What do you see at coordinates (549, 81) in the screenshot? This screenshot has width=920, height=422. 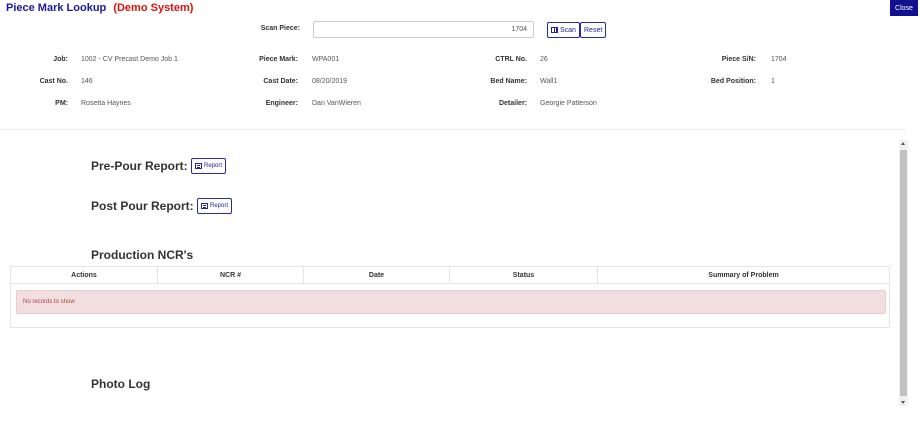 I see `bed-name-value: Wall1` at bounding box center [549, 81].